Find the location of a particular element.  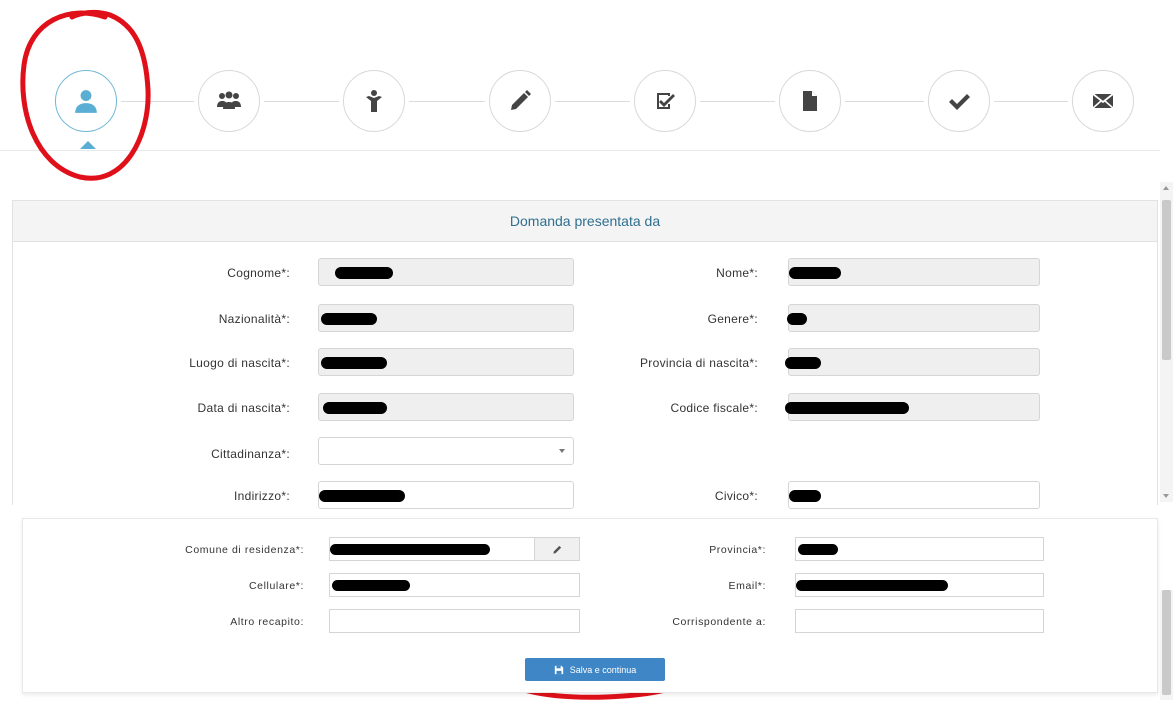

step-confirm is located at coordinates (959, 101).